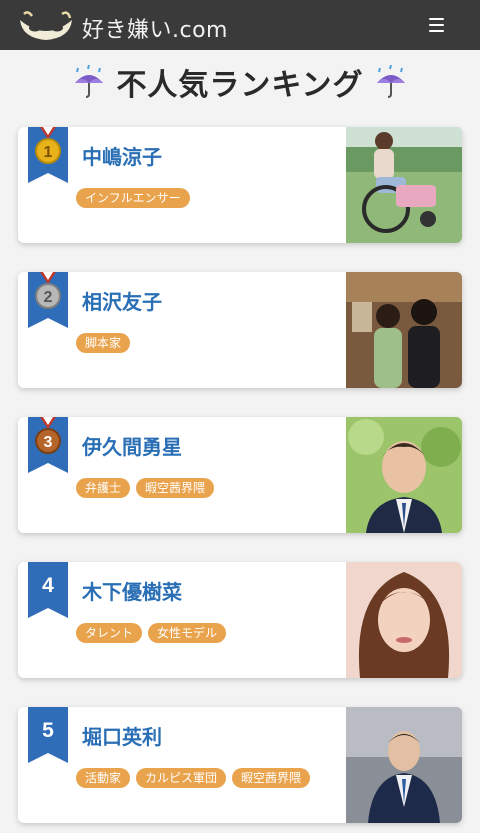 The height and width of the screenshot is (833, 480). Describe the element at coordinates (240, 475) in the screenshot. I see `ranking-card: 3 伊久間勇星 弁護士 暇空茜界隈` at that location.